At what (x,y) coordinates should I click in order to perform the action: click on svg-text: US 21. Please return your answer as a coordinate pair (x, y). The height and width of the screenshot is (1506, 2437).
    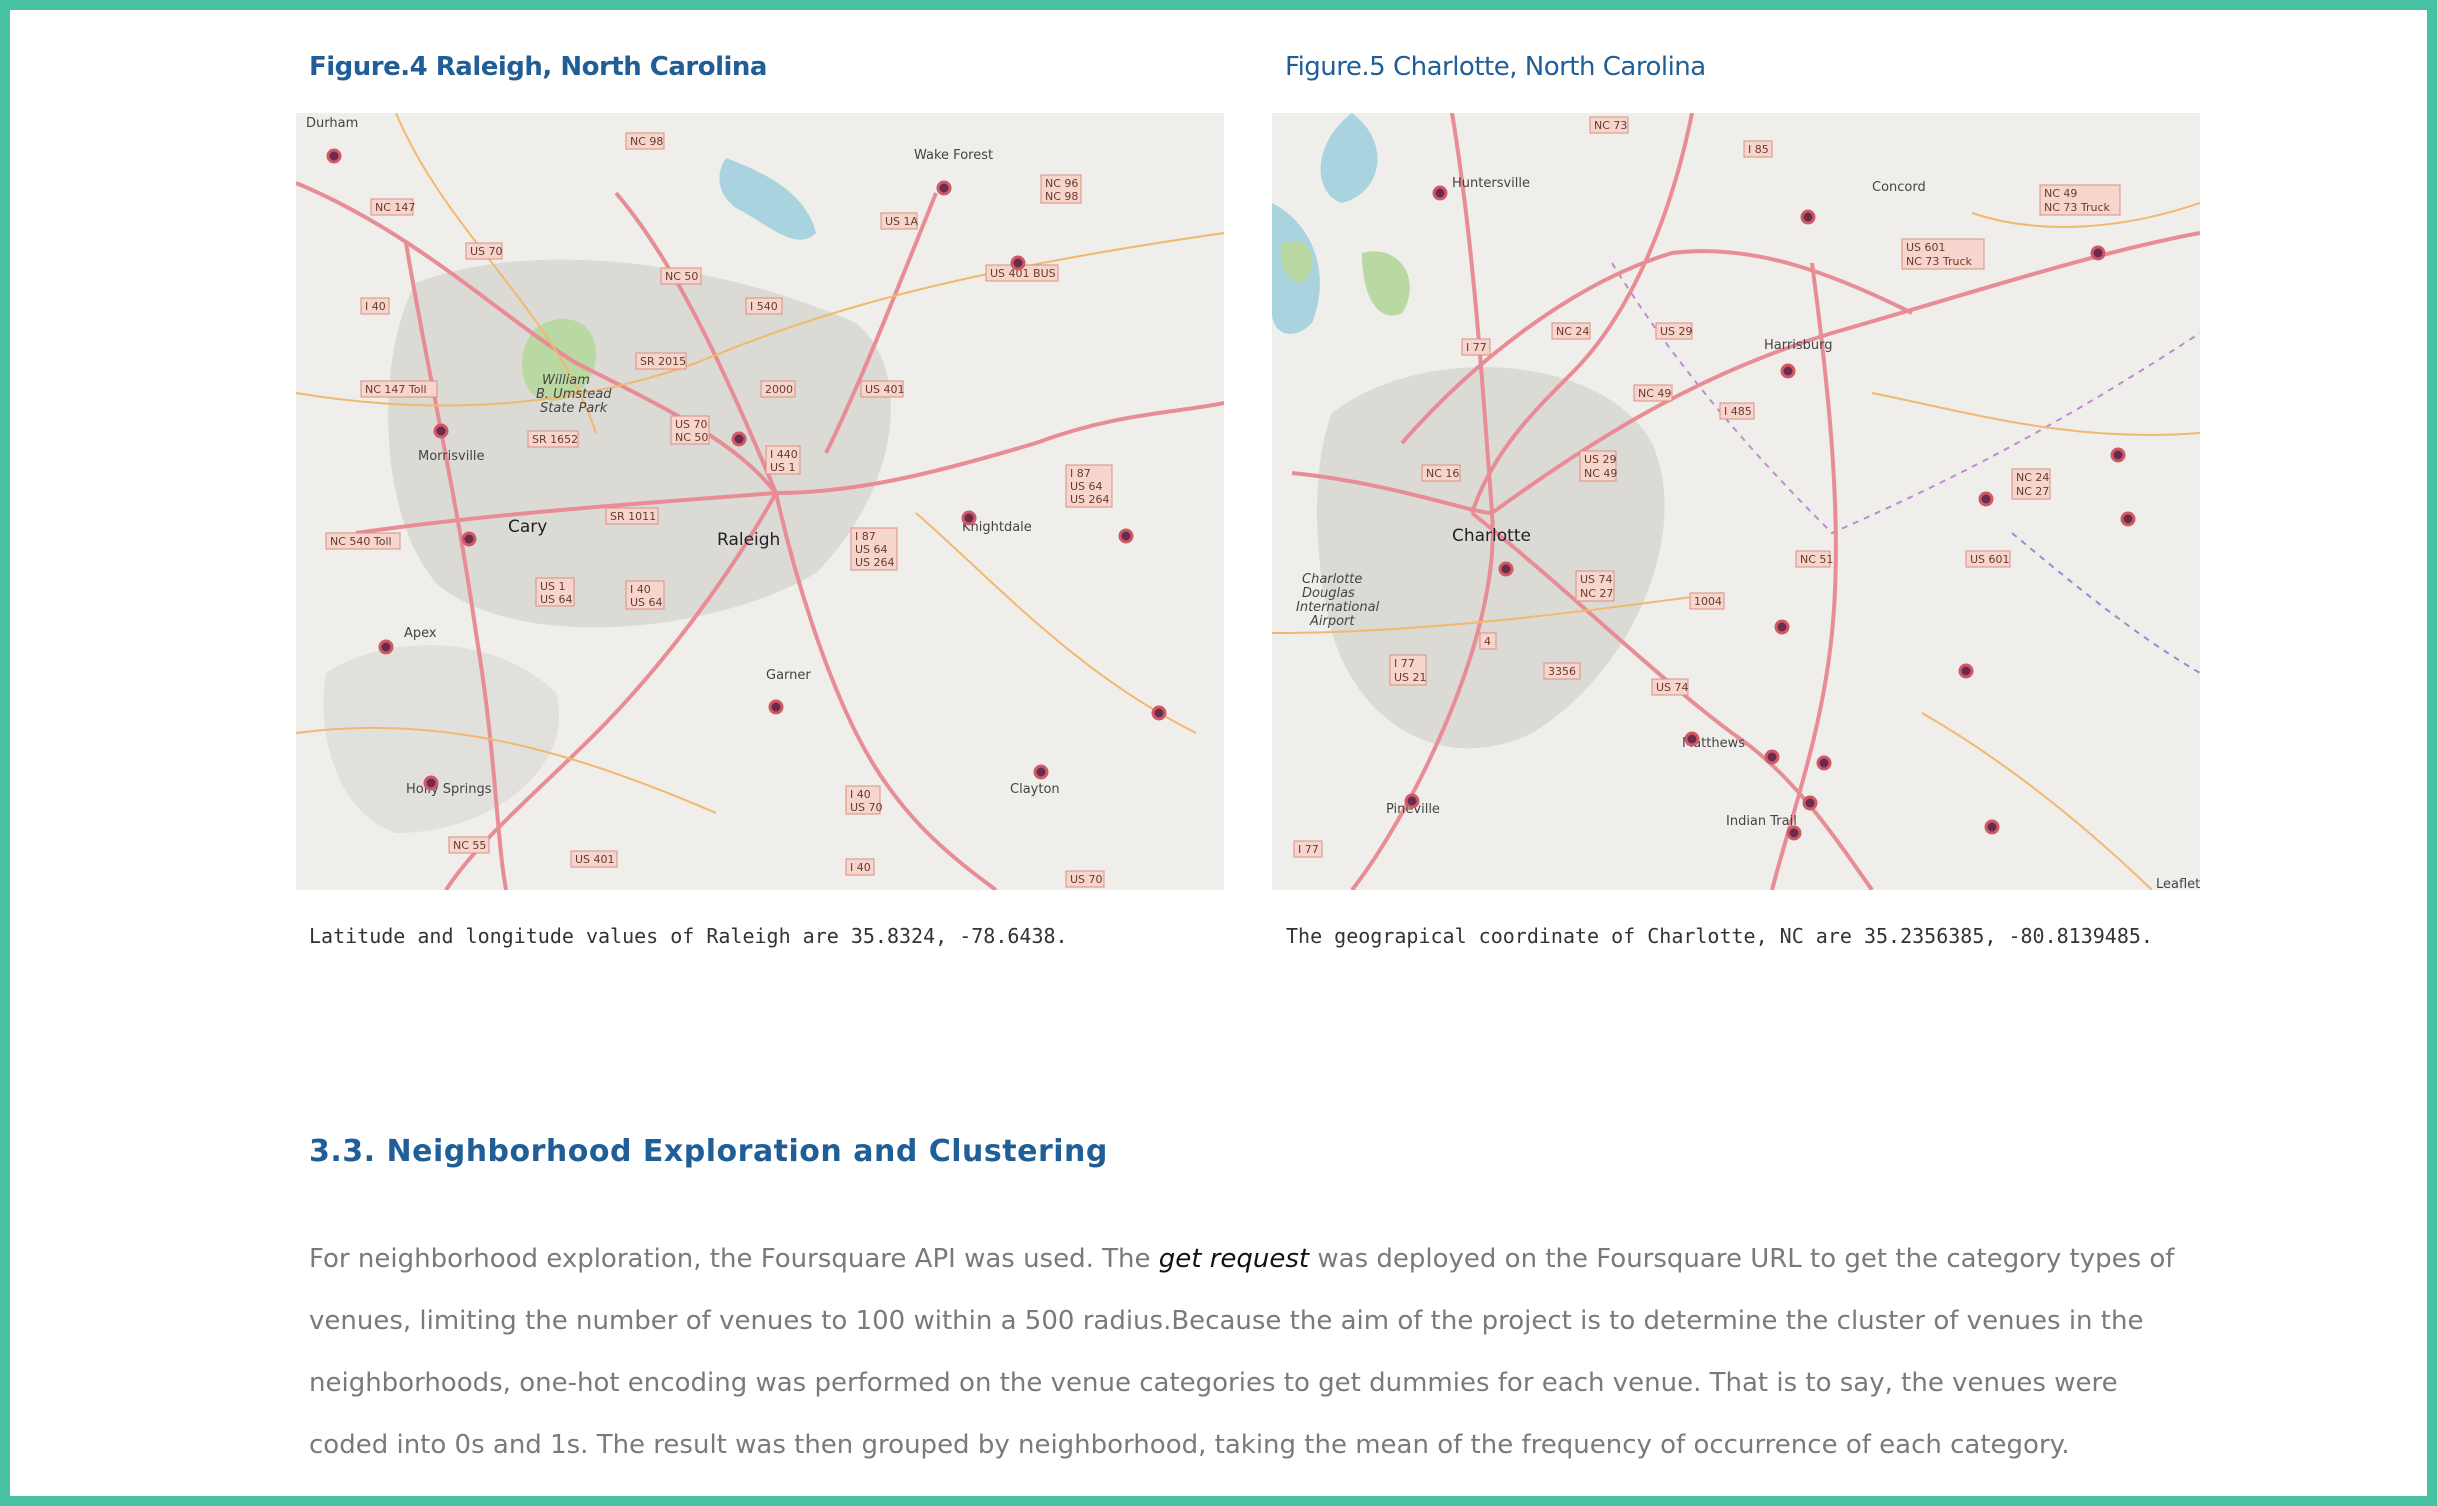
    Looking at the image, I should click on (1410, 677).